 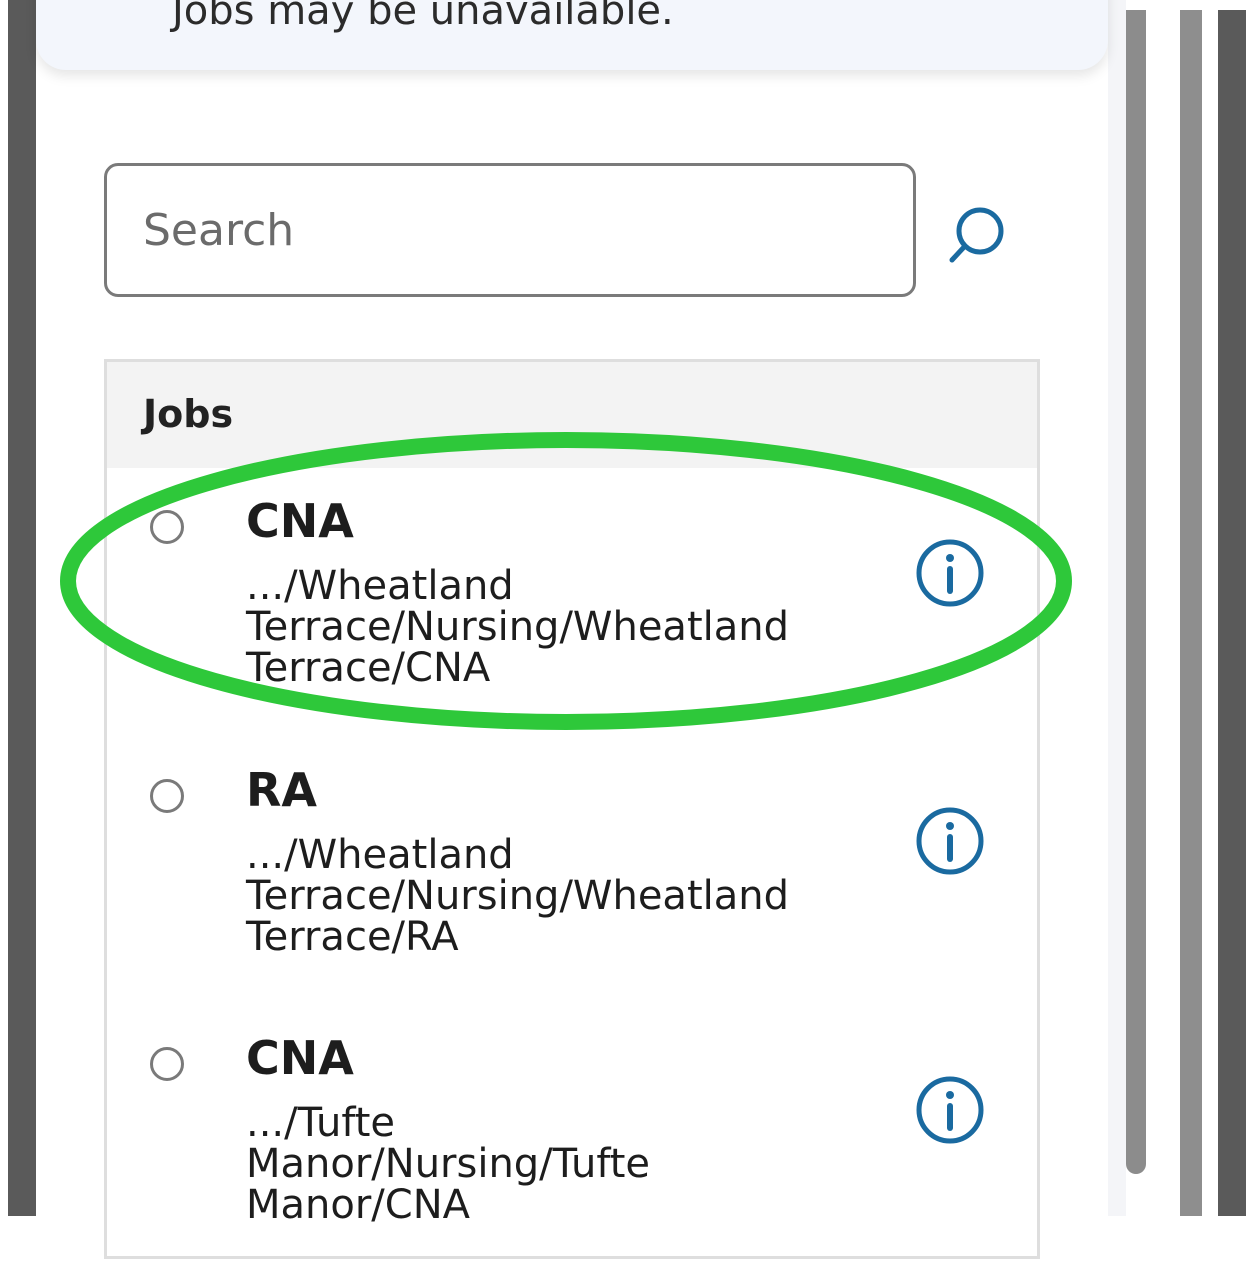 What do you see at coordinates (1136, 592) in the screenshot?
I see `scrollbar` at bounding box center [1136, 592].